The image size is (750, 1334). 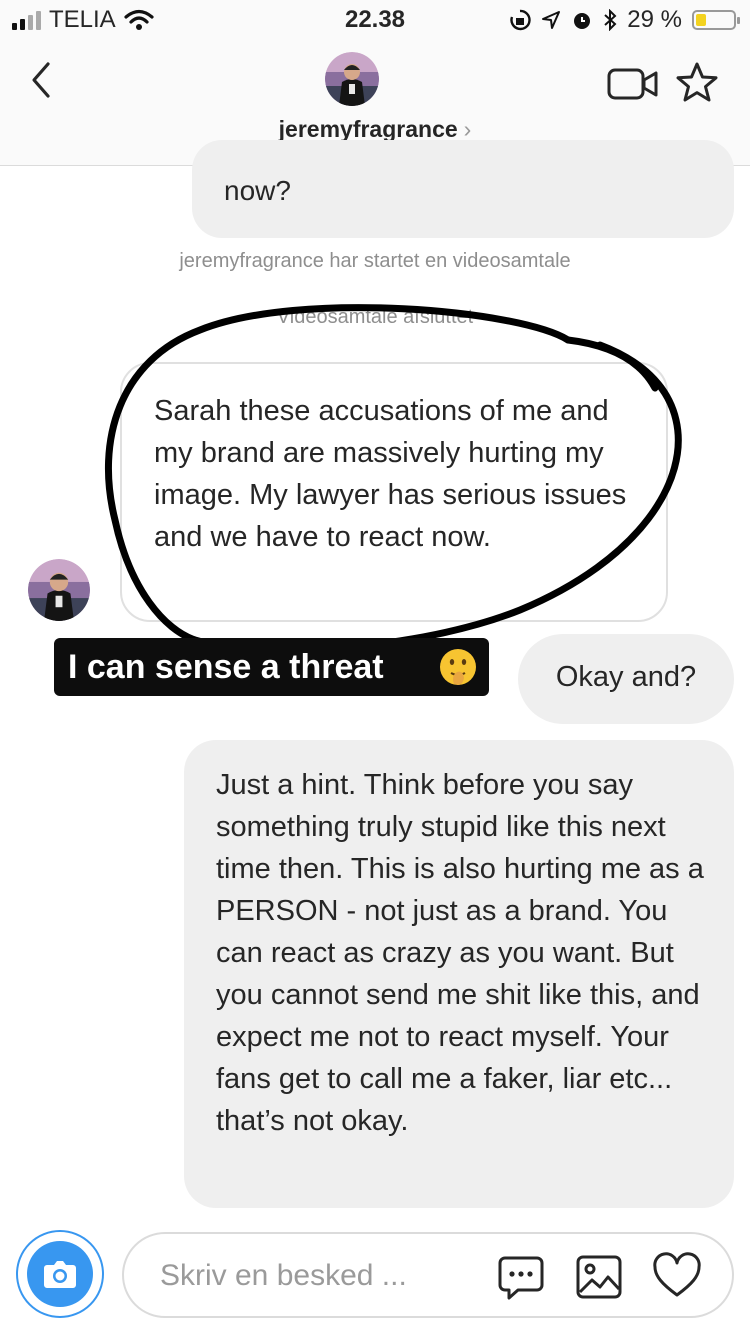 I want to click on message-composer, so click(x=428, y=1275).